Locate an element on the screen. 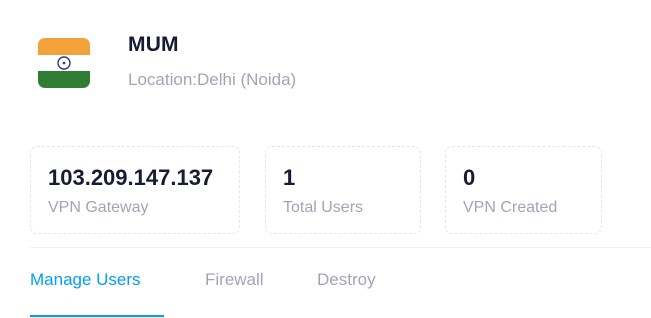 Image resolution: width=651 pixels, height=318 pixels. server-name: MUM is located at coordinates (153, 44).